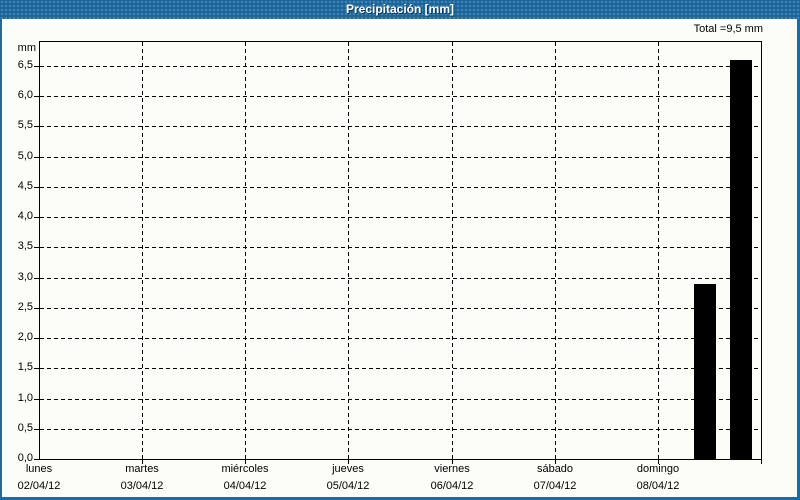 The image size is (800, 500). I want to click on y-tick-label: 5,5, so click(25, 125).